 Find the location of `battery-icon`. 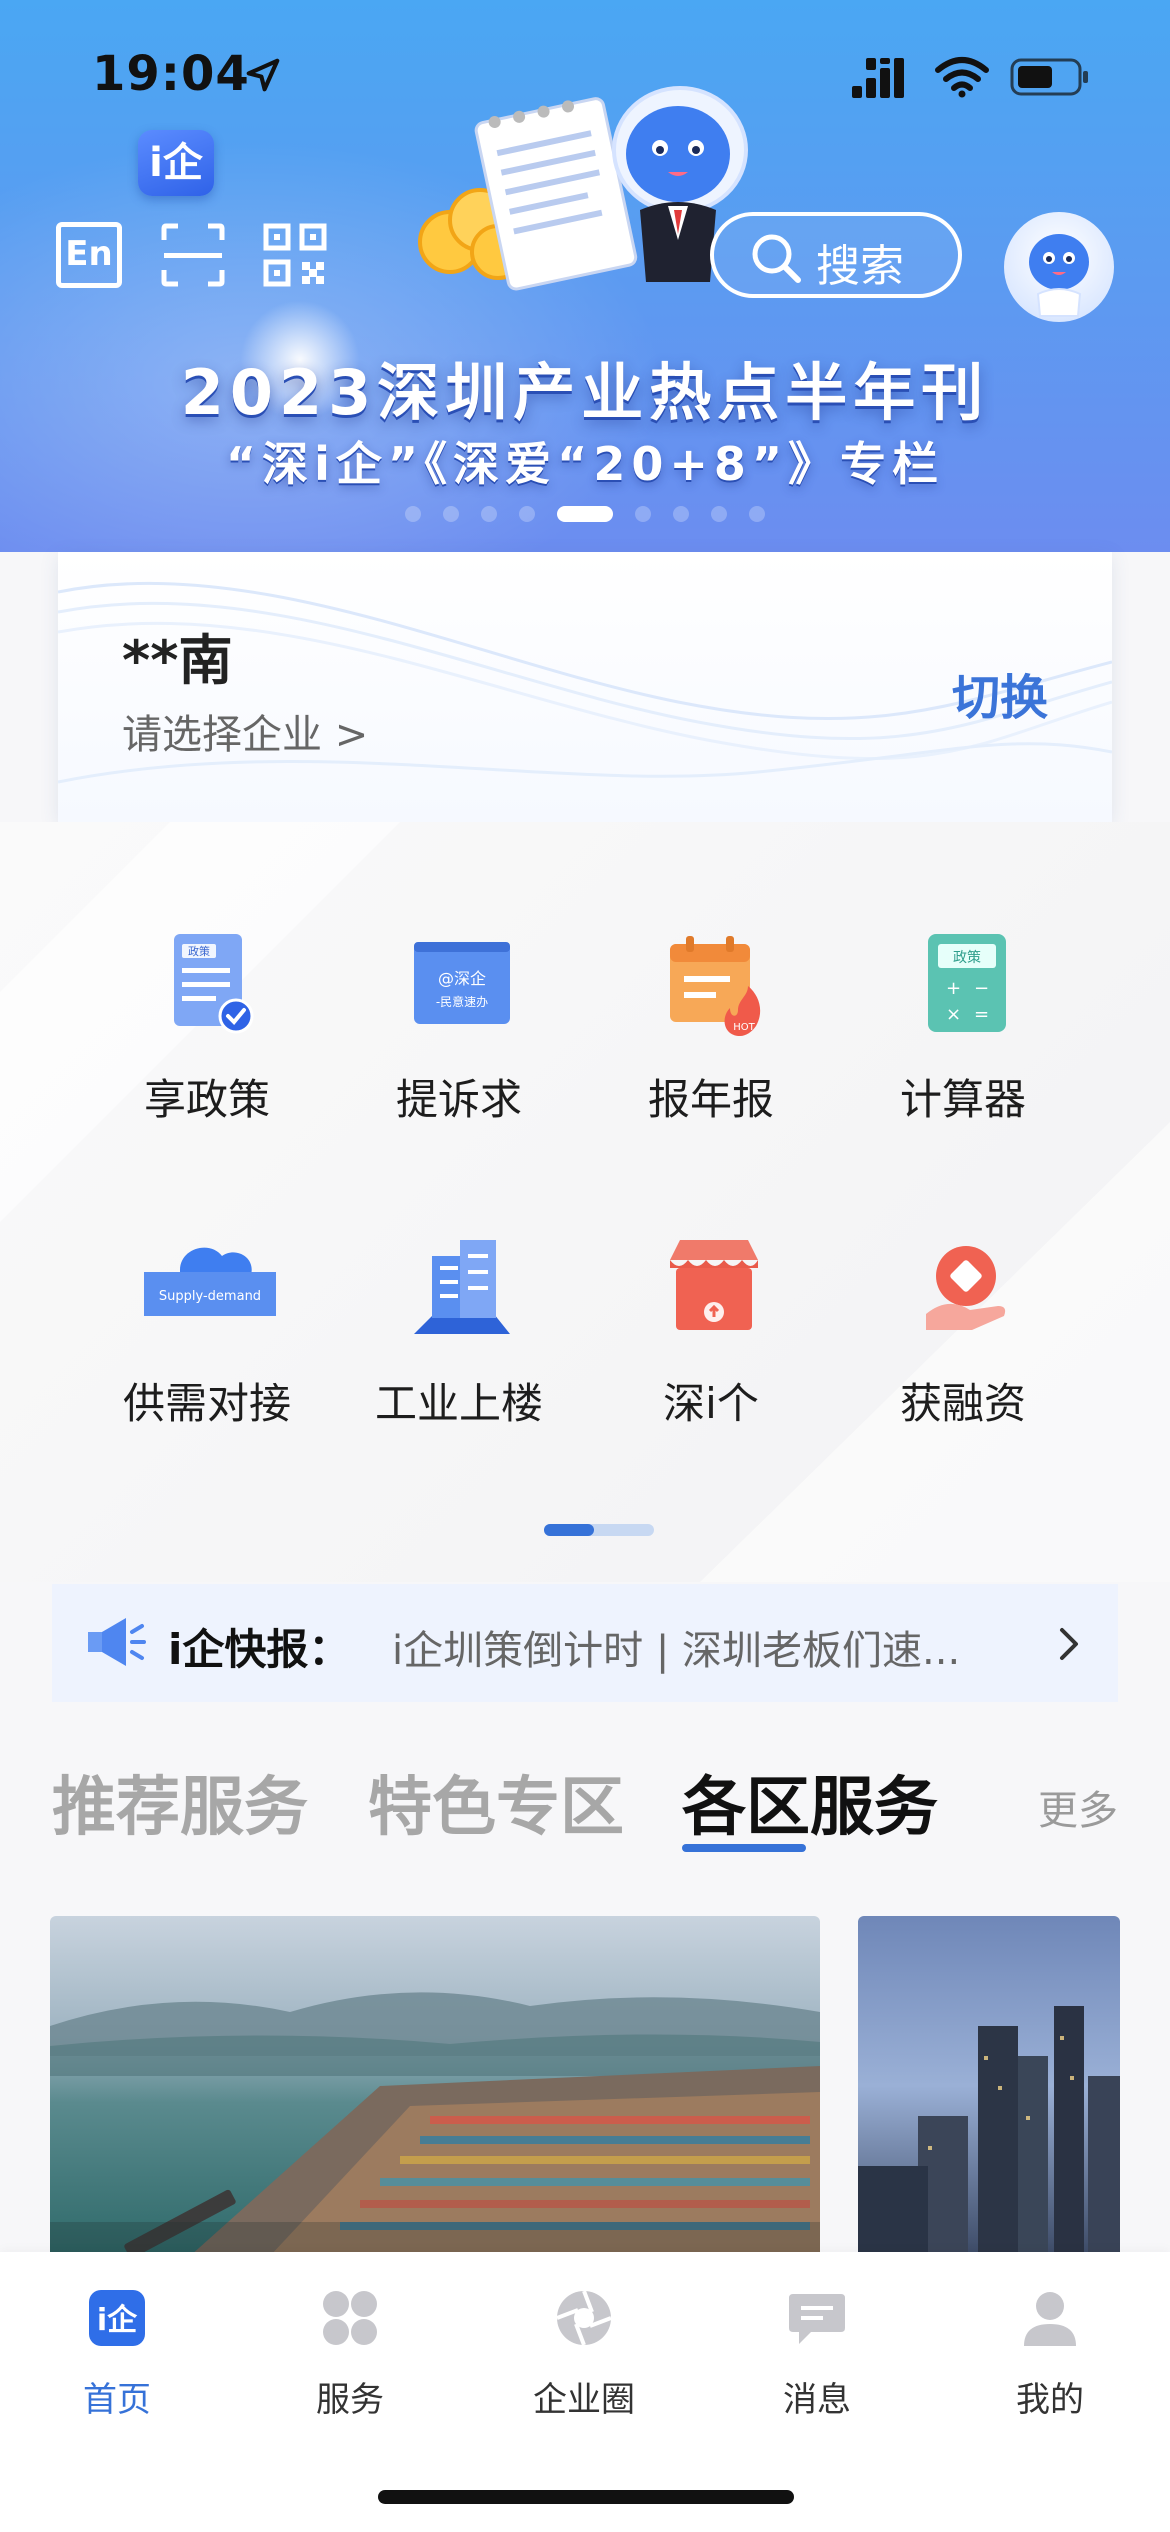

battery-icon is located at coordinates (1049, 77).